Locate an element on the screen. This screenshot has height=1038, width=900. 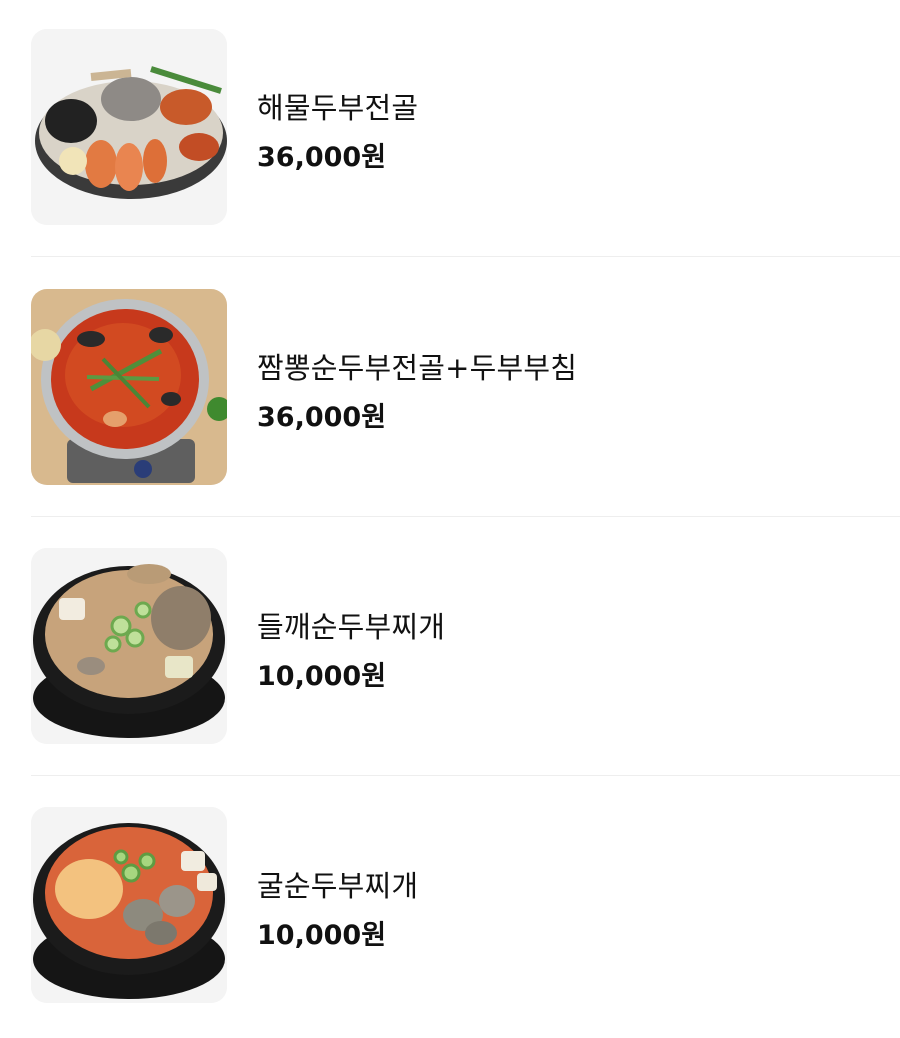
menu-item-name: 짬뽕순두부전골+두부부침 is located at coordinates (417, 368).